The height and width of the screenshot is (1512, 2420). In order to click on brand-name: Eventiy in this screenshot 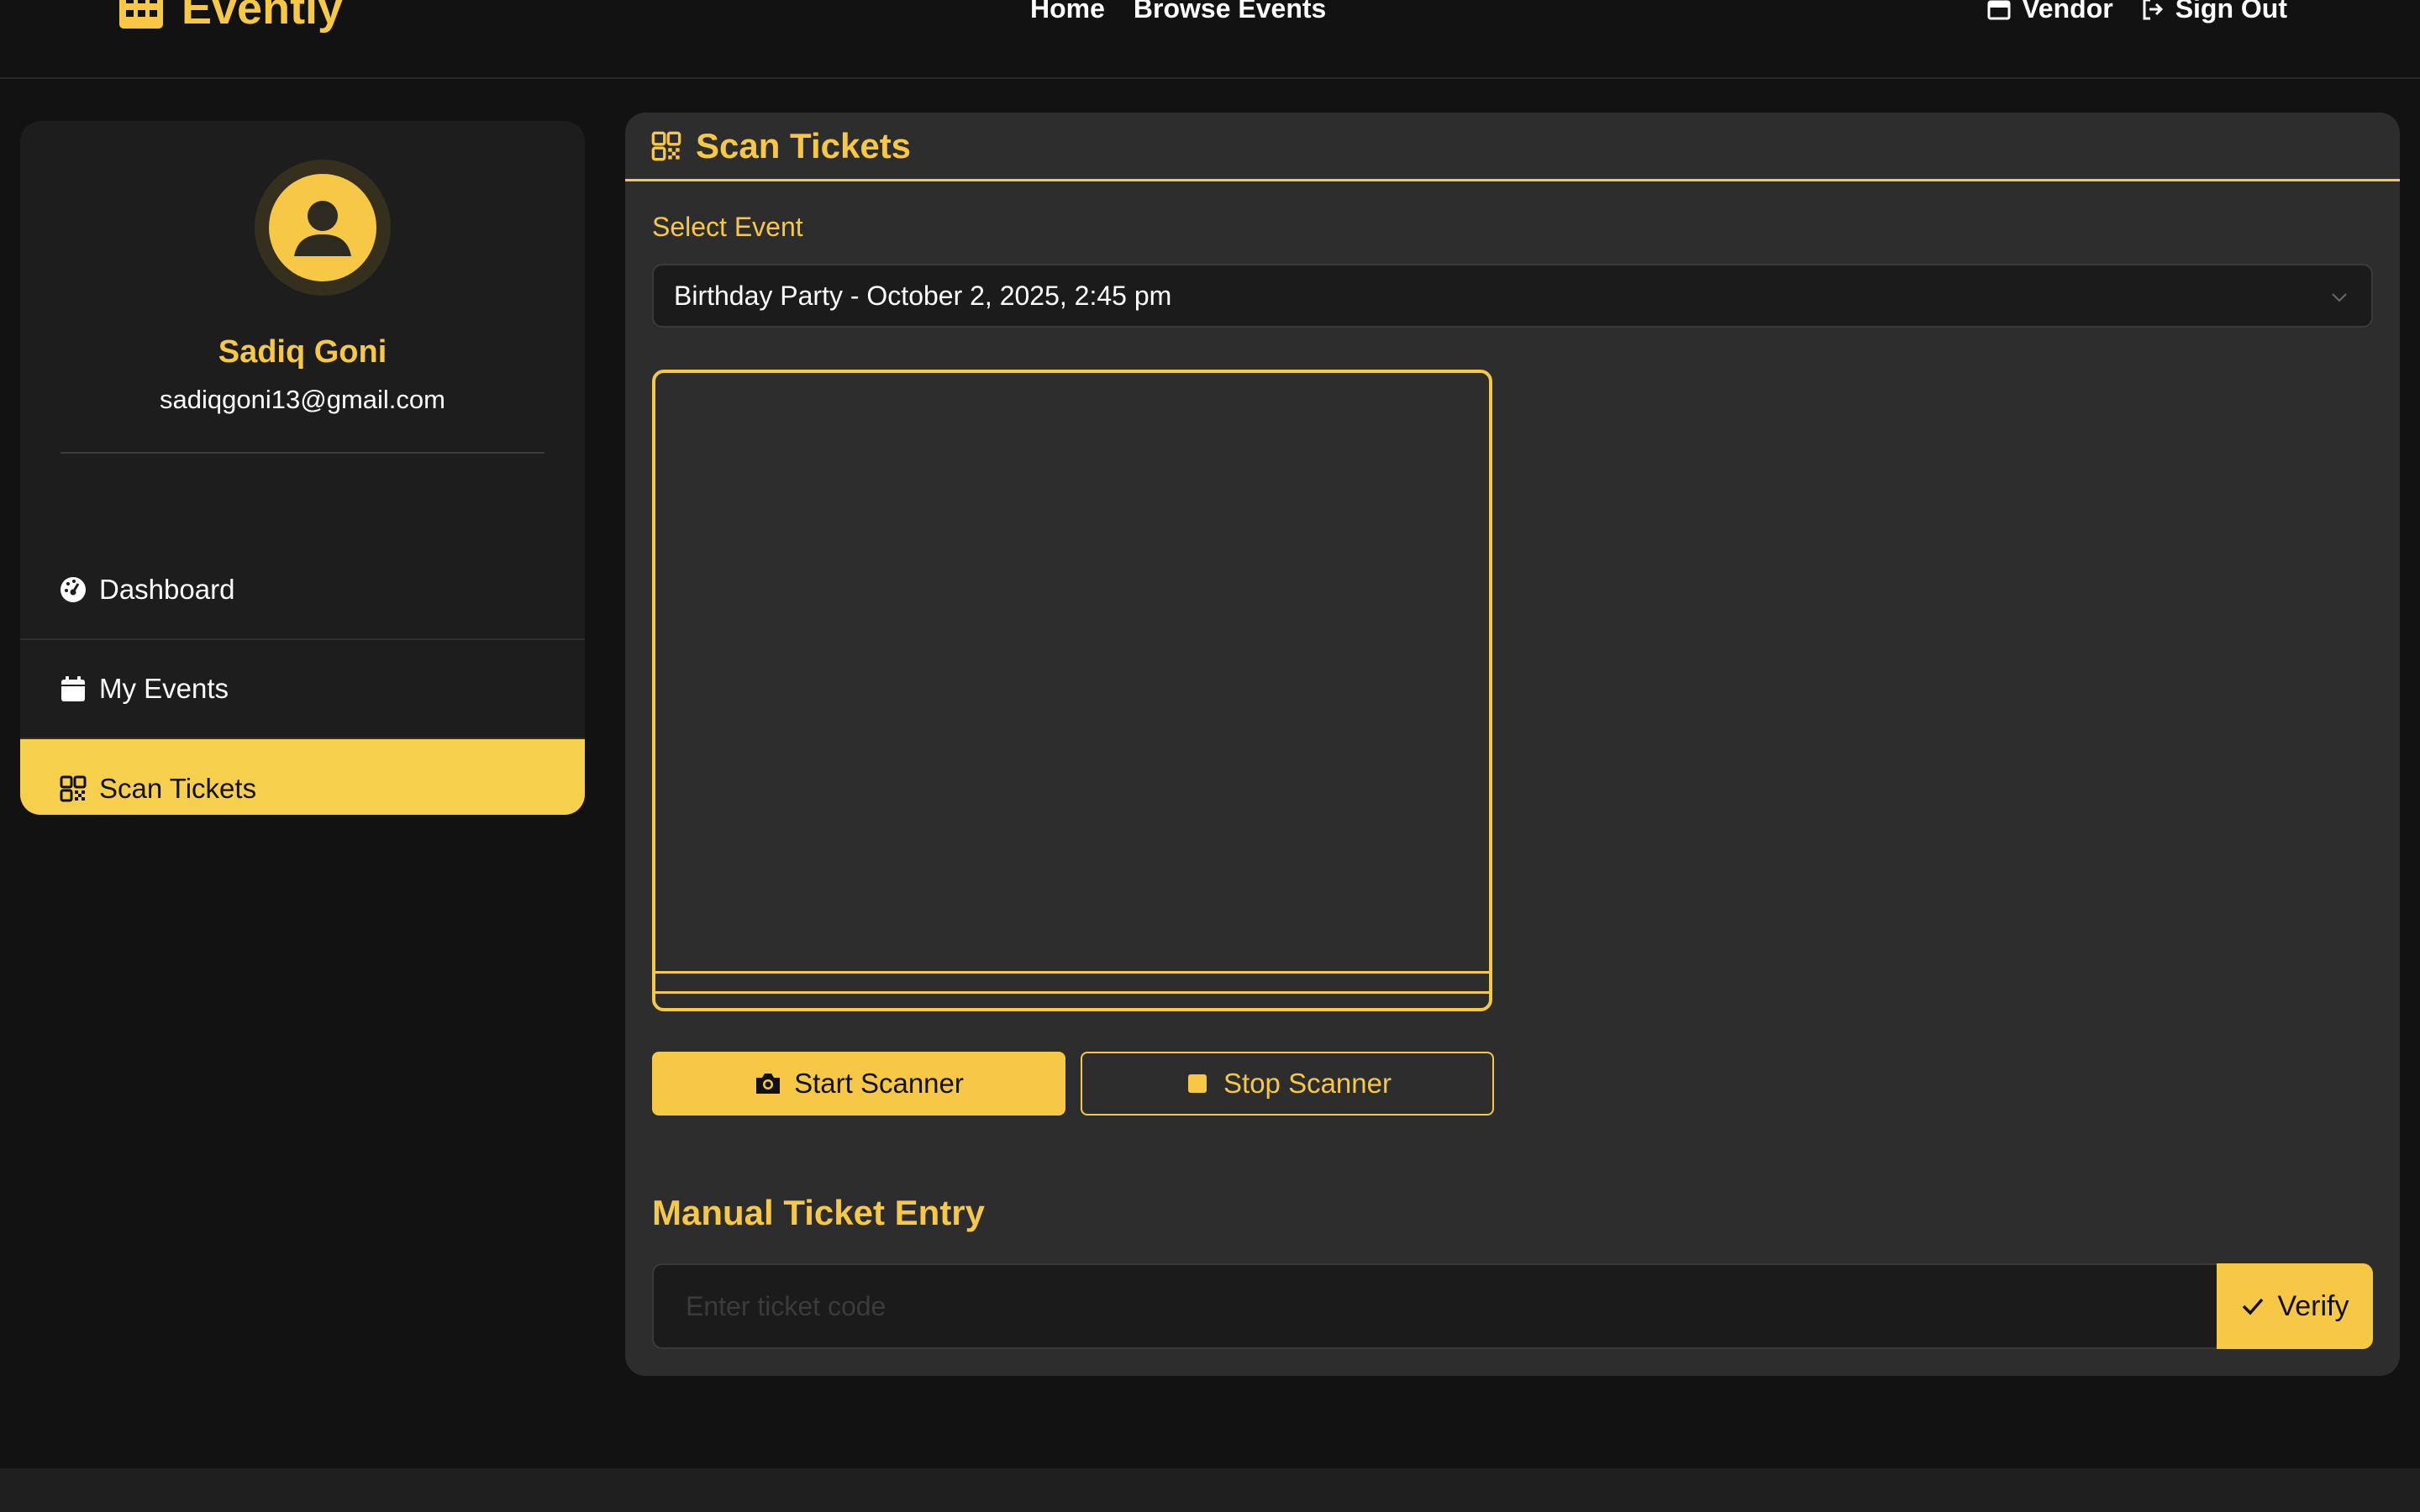, I will do `click(263, 17)`.